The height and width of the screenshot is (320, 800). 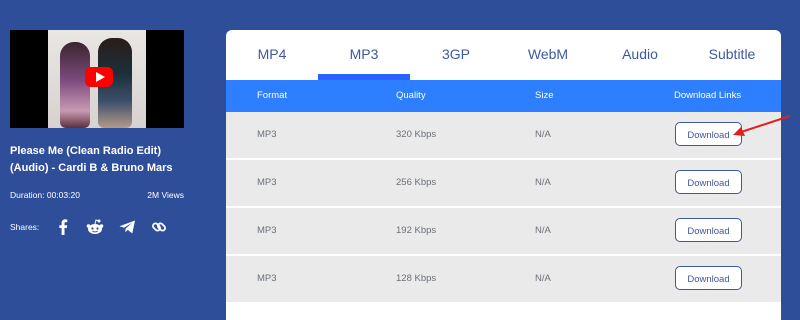 I want to click on video-meta: Duration: 00:03:20 2M Views, so click(x=97, y=195).